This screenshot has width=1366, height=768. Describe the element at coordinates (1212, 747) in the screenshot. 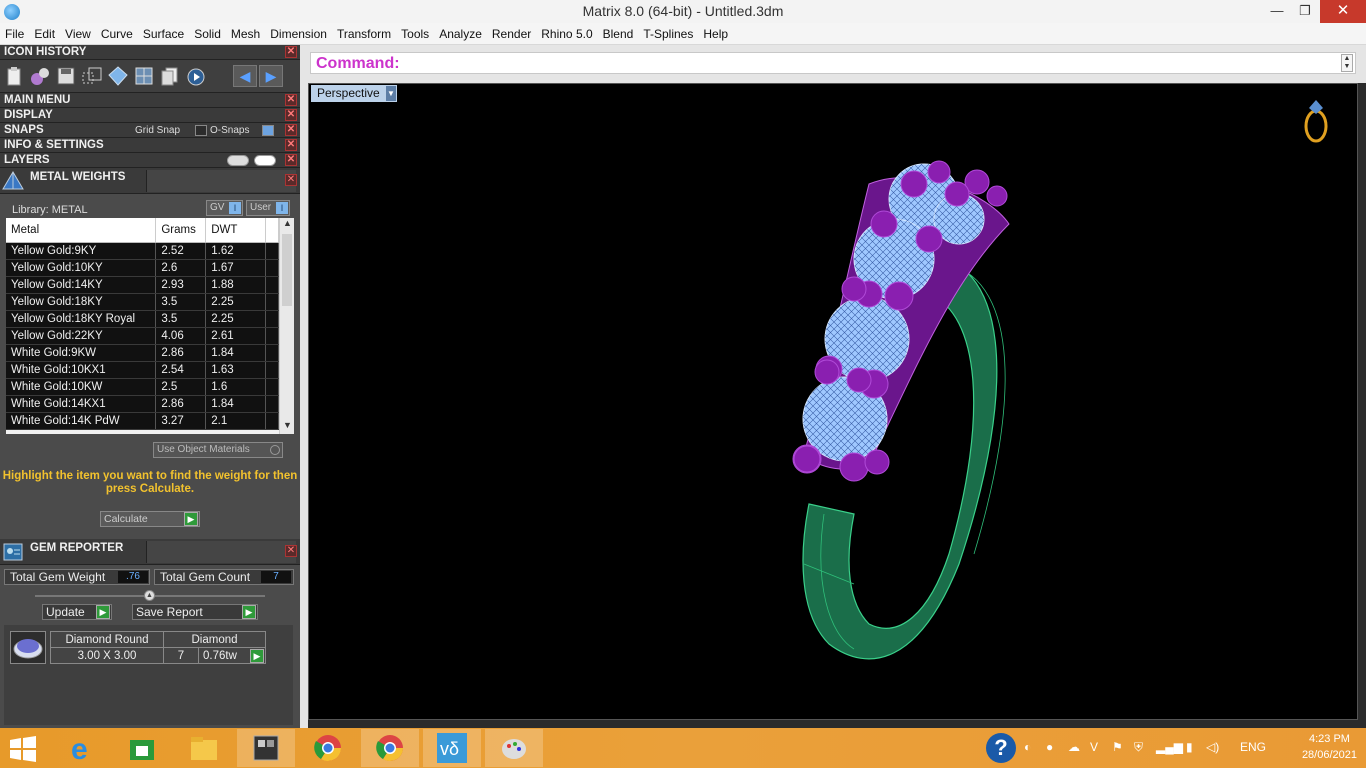

I see `volume-icon: ◁)` at that location.